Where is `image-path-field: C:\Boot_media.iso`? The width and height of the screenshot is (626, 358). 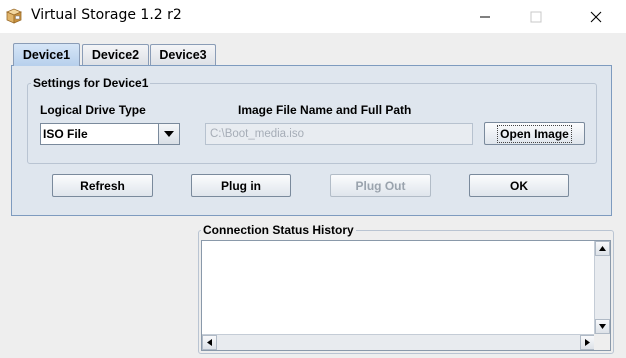
image-path-field: C:\Boot_media.iso is located at coordinates (339, 134).